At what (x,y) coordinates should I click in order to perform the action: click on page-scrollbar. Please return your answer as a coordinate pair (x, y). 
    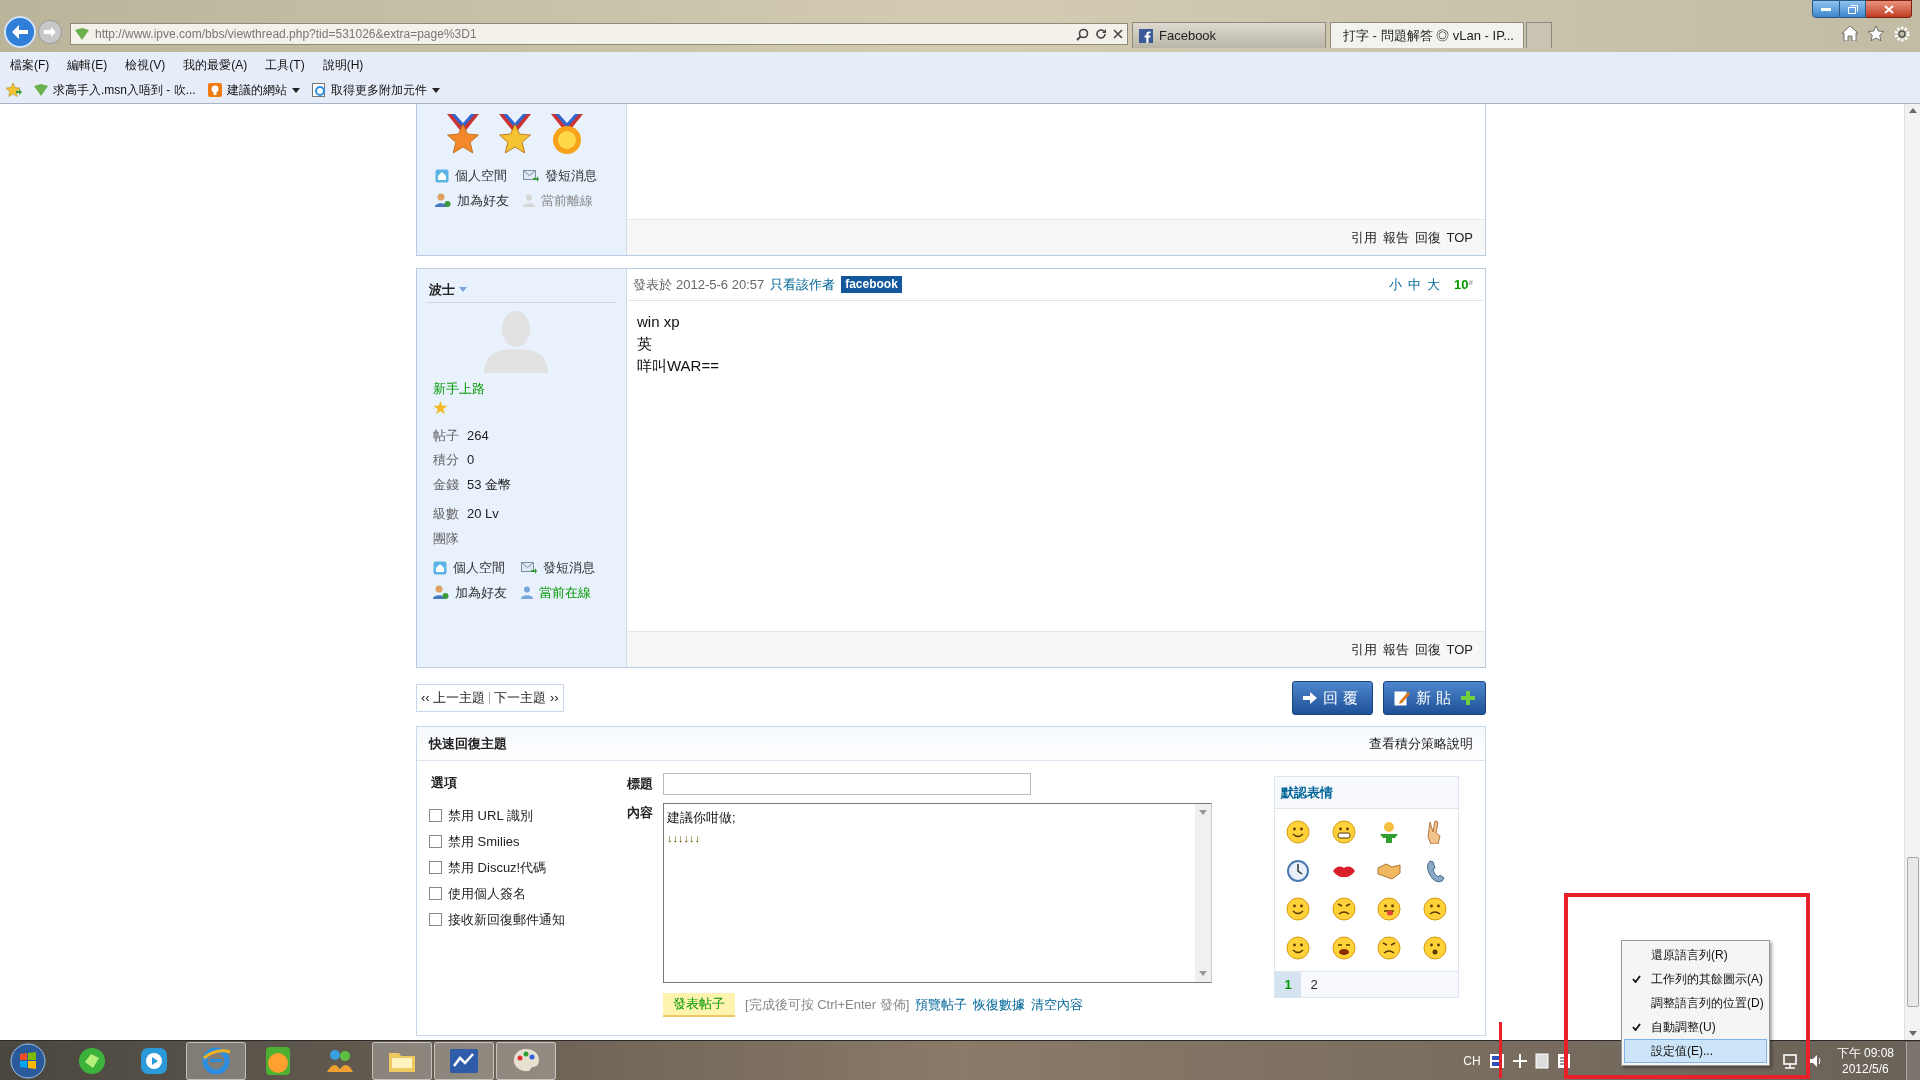
    Looking at the image, I should click on (1912, 572).